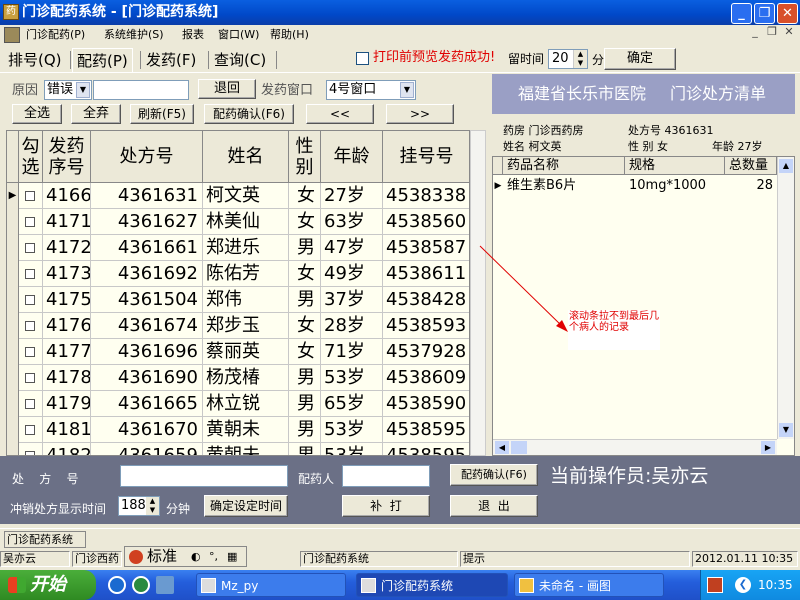 The height and width of the screenshot is (600, 800). What do you see at coordinates (31, 157) in the screenshot?
I see `col-check-header: 勾 选` at bounding box center [31, 157].